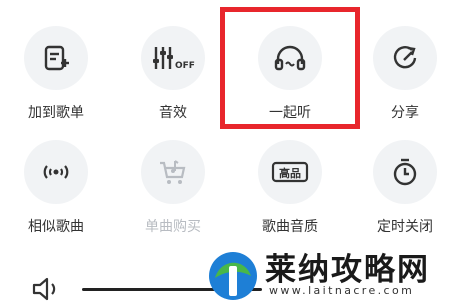 This screenshot has width=452, height=305. Describe the element at coordinates (405, 227) in the screenshot. I see `sleep-timer-label: 定时关闭` at that location.